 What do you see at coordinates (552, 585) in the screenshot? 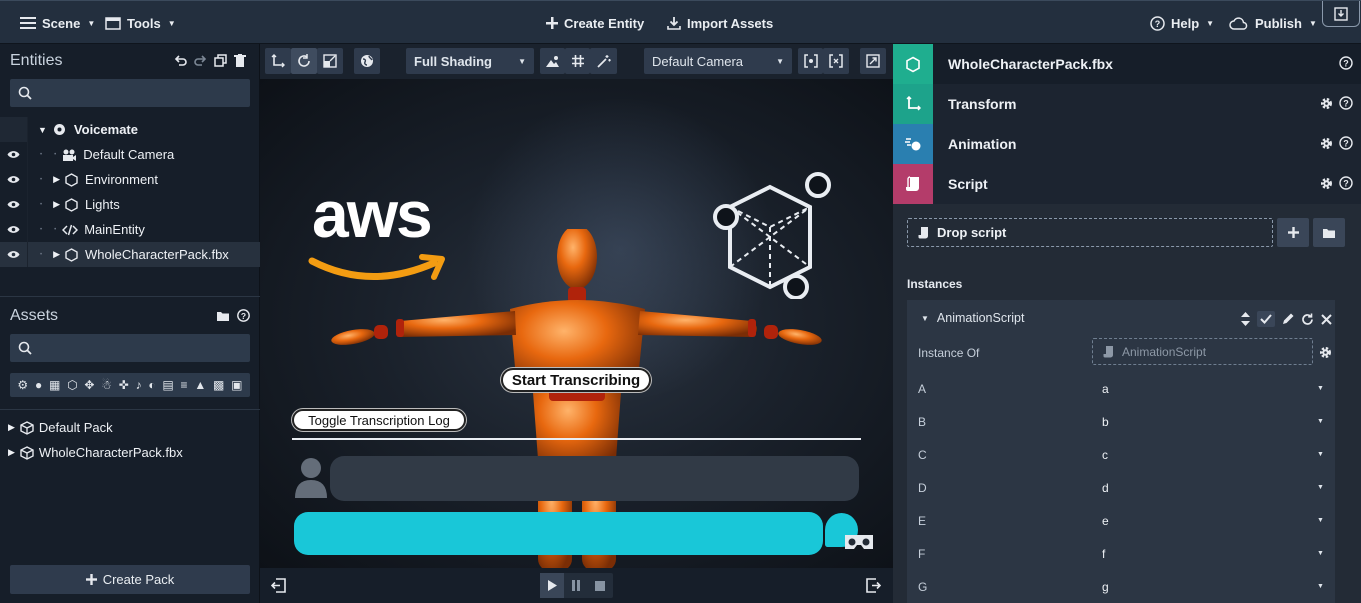
I see `play-button` at bounding box center [552, 585].